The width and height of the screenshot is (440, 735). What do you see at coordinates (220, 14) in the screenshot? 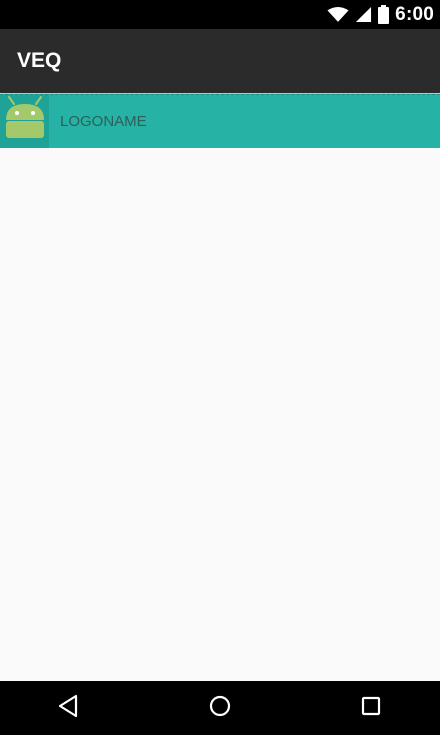
I see `status-bar: 6:00` at bounding box center [220, 14].